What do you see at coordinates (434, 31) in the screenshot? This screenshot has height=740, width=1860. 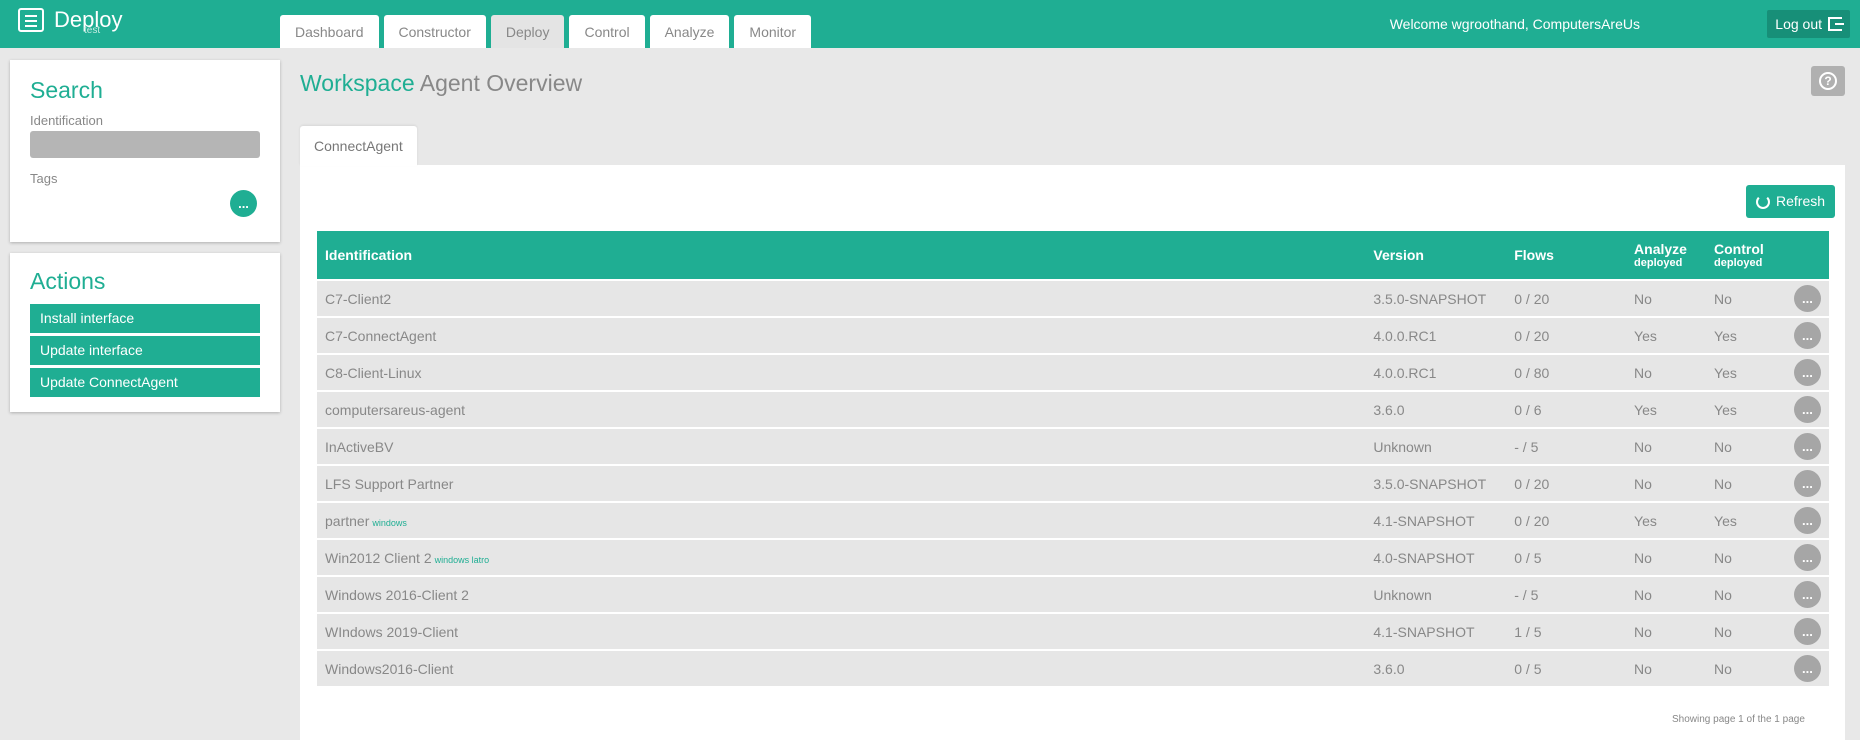 I see `tab-constructor: Constructor` at bounding box center [434, 31].